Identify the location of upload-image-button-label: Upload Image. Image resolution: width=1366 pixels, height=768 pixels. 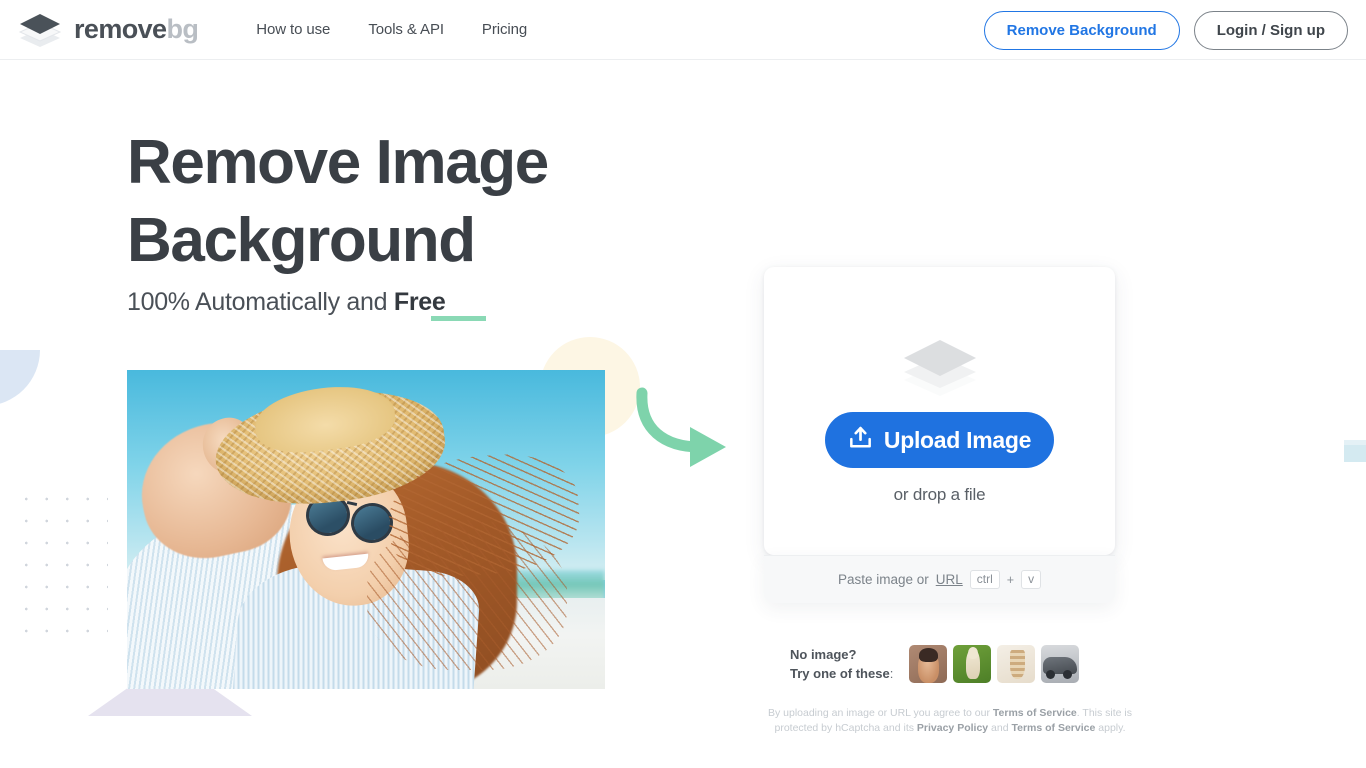
(957, 439).